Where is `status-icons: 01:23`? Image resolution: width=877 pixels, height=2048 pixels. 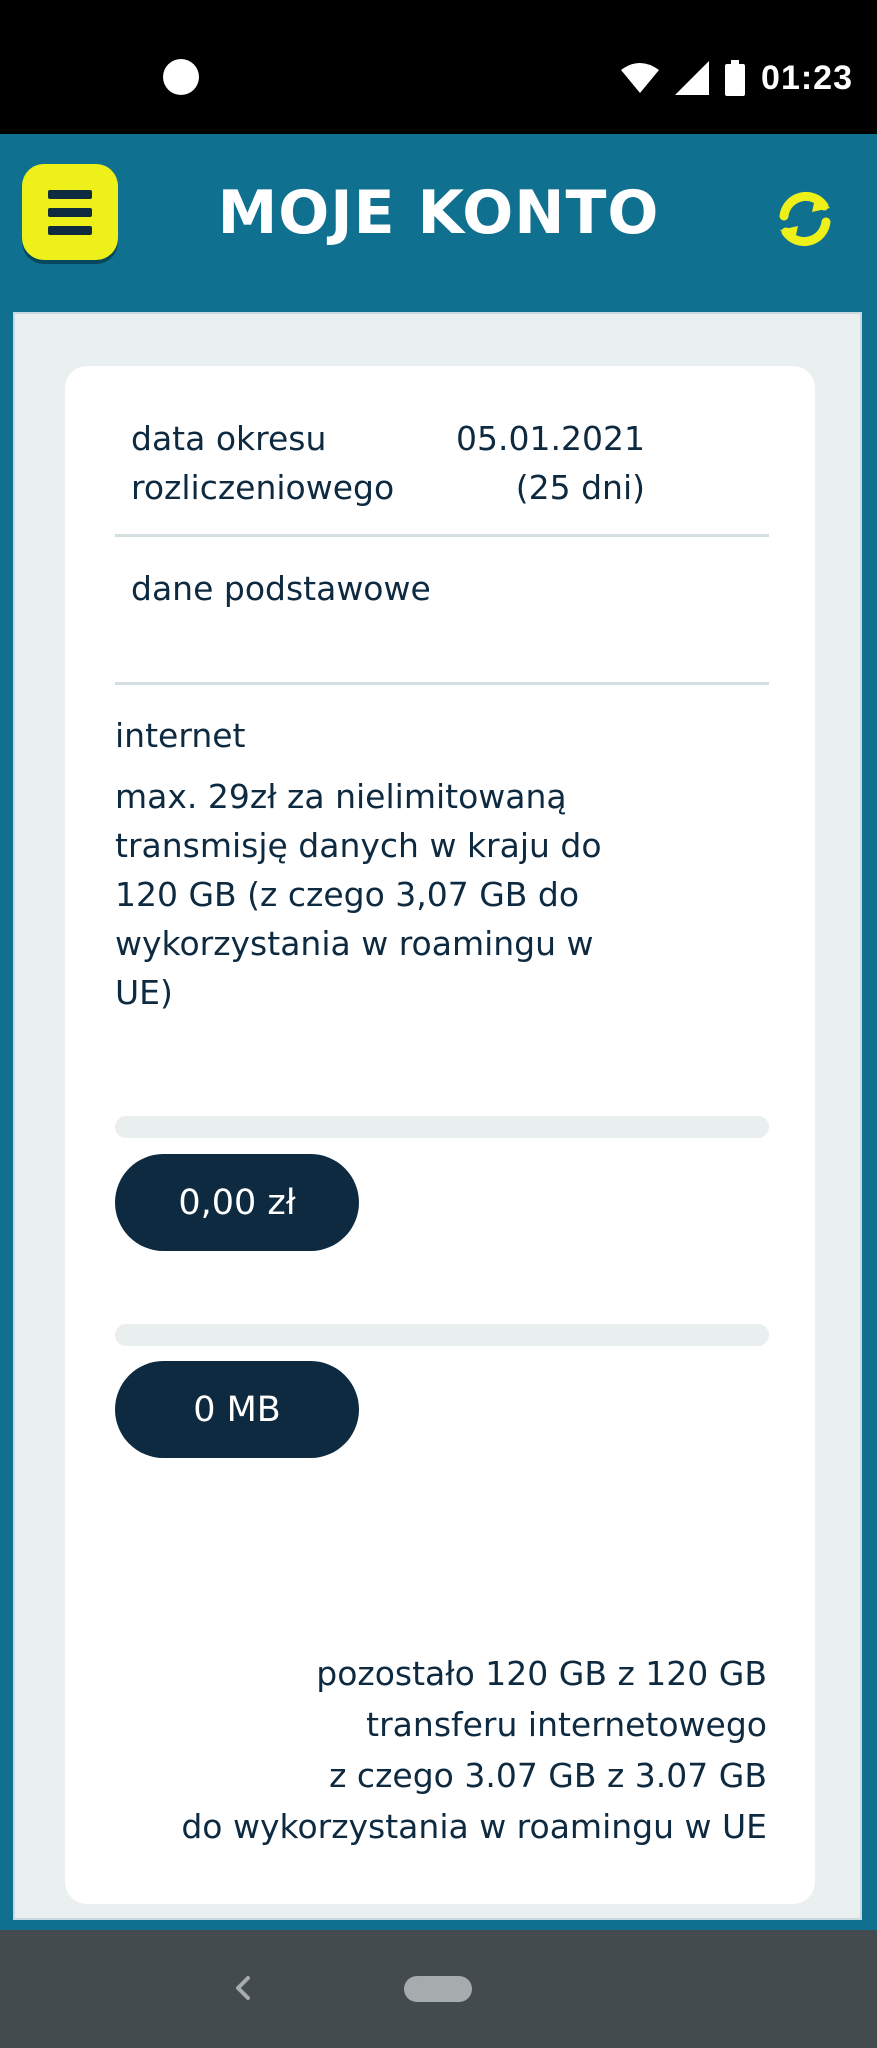
status-icons: 01:23 is located at coordinates (737, 78).